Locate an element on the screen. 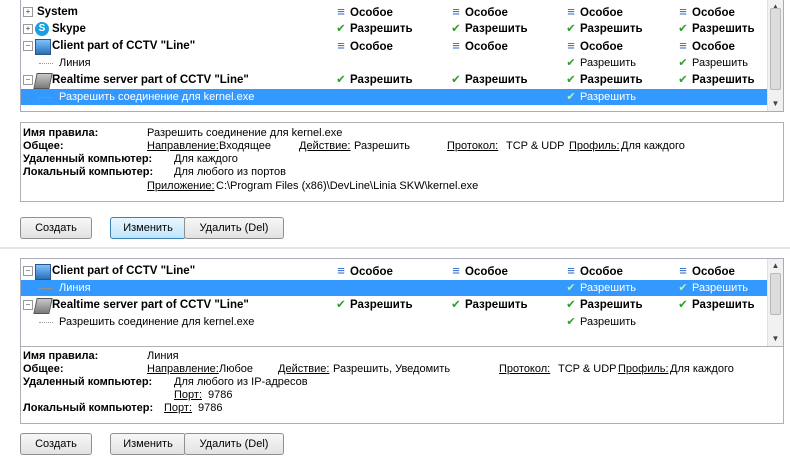 Image resolution: width=790 pixels, height=463 pixels. direction-value: Любое is located at coordinates (236, 369).